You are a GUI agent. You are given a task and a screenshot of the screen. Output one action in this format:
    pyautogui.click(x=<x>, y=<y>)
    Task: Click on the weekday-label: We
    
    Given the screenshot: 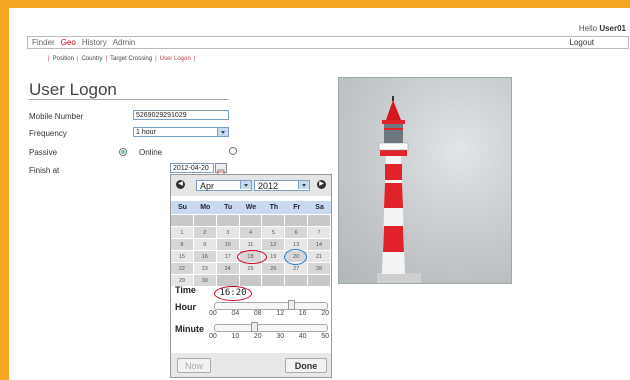 What is the action you would take?
    pyautogui.click(x=251, y=207)
    